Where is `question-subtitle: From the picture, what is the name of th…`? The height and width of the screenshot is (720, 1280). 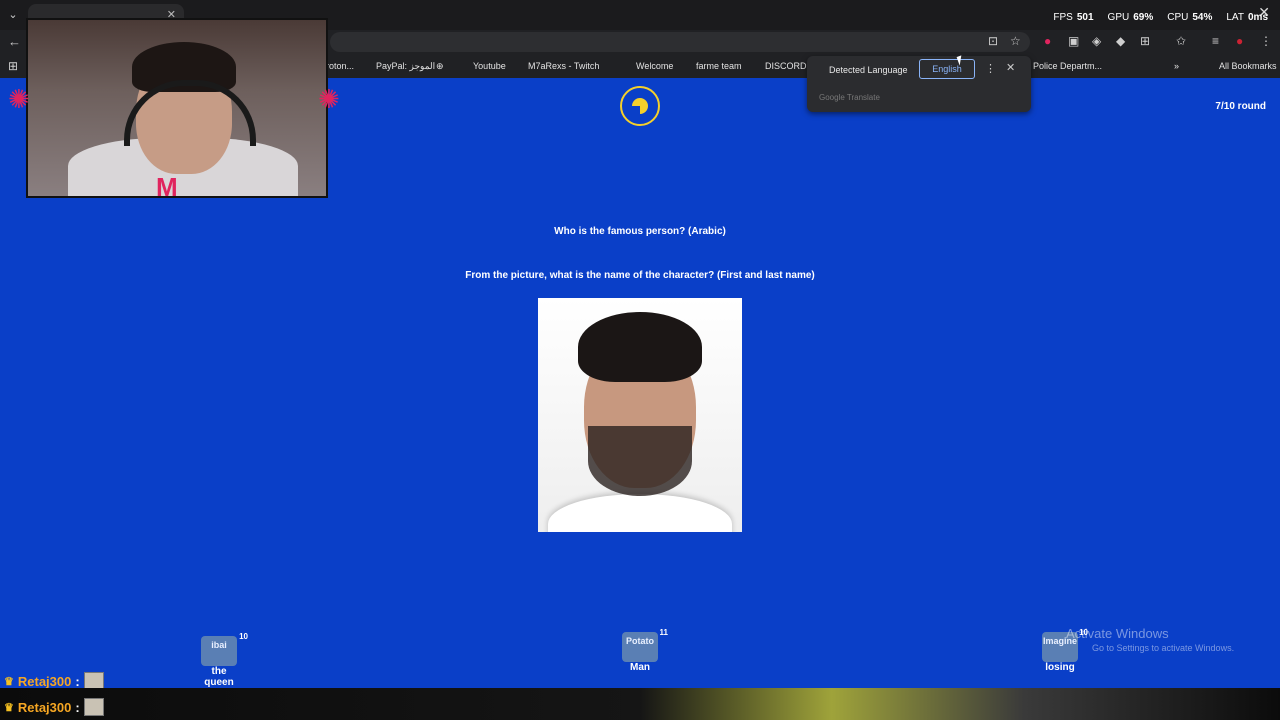
question-subtitle: From the picture, what is the name of th… is located at coordinates (640, 275).